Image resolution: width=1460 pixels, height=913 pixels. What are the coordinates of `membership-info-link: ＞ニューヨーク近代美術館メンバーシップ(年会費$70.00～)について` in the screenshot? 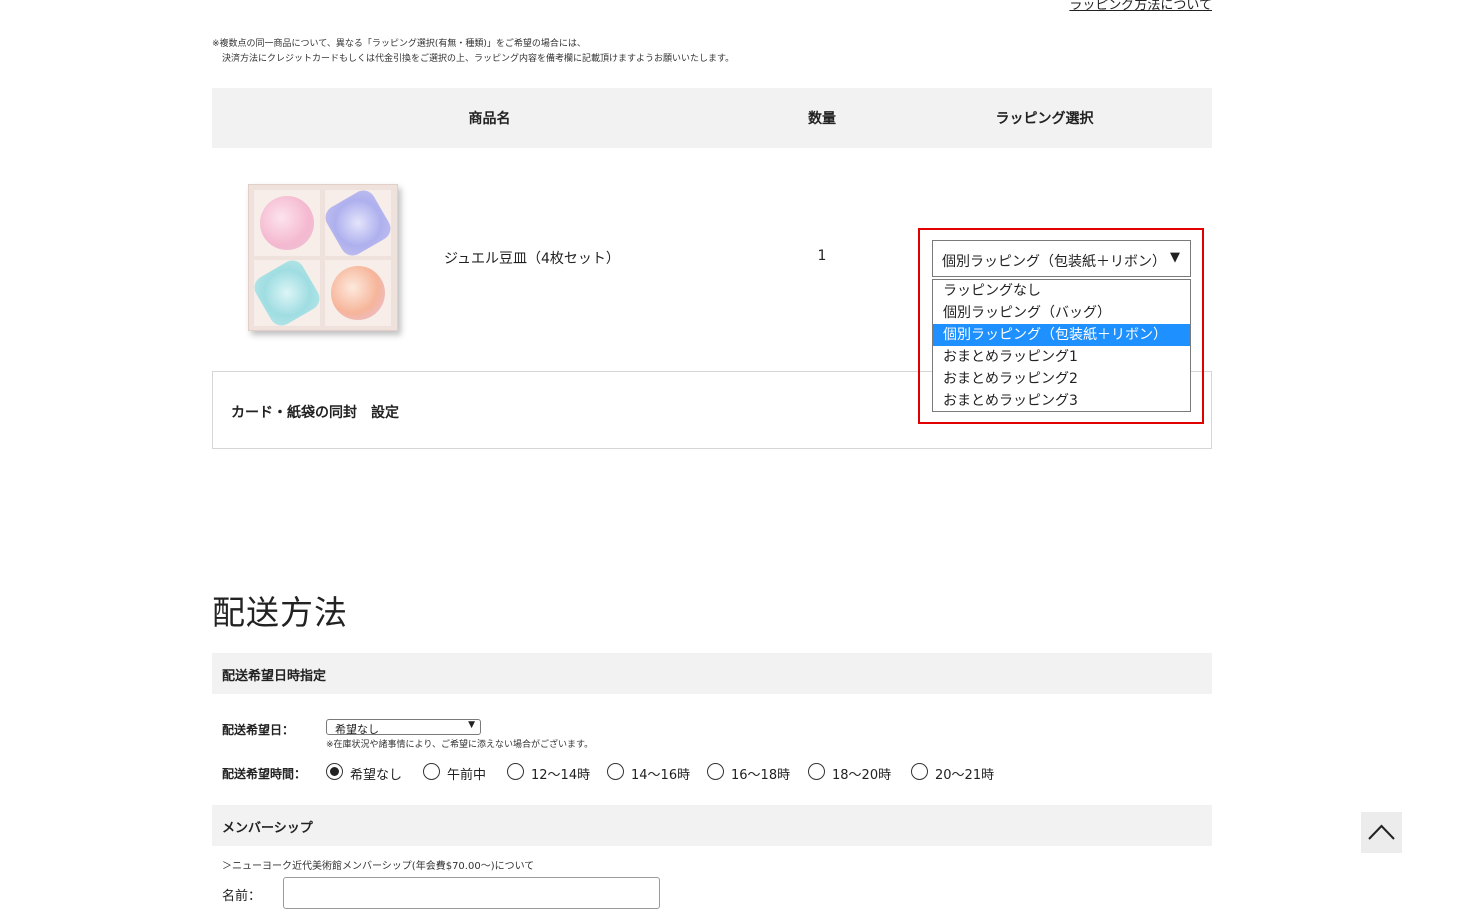 It's located at (378, 864).